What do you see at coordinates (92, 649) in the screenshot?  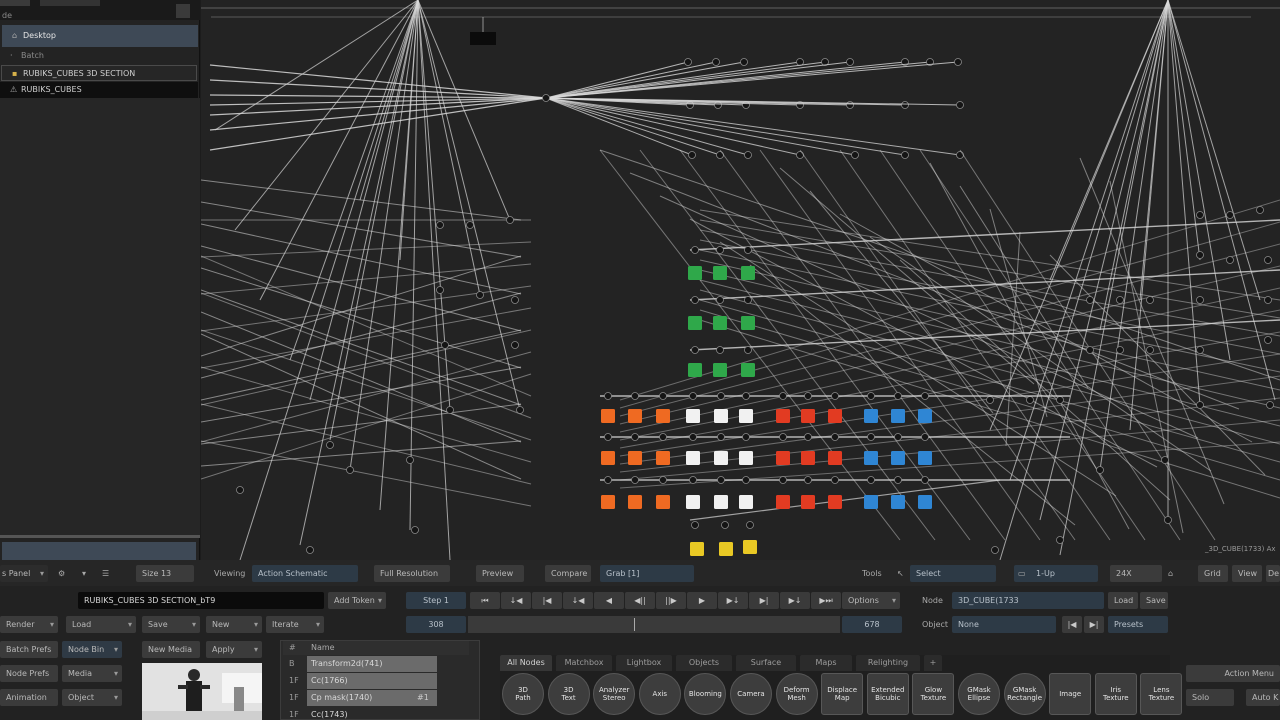 I see `node-bin-dropdown: Node Bin` at bounding box center [92, 649].